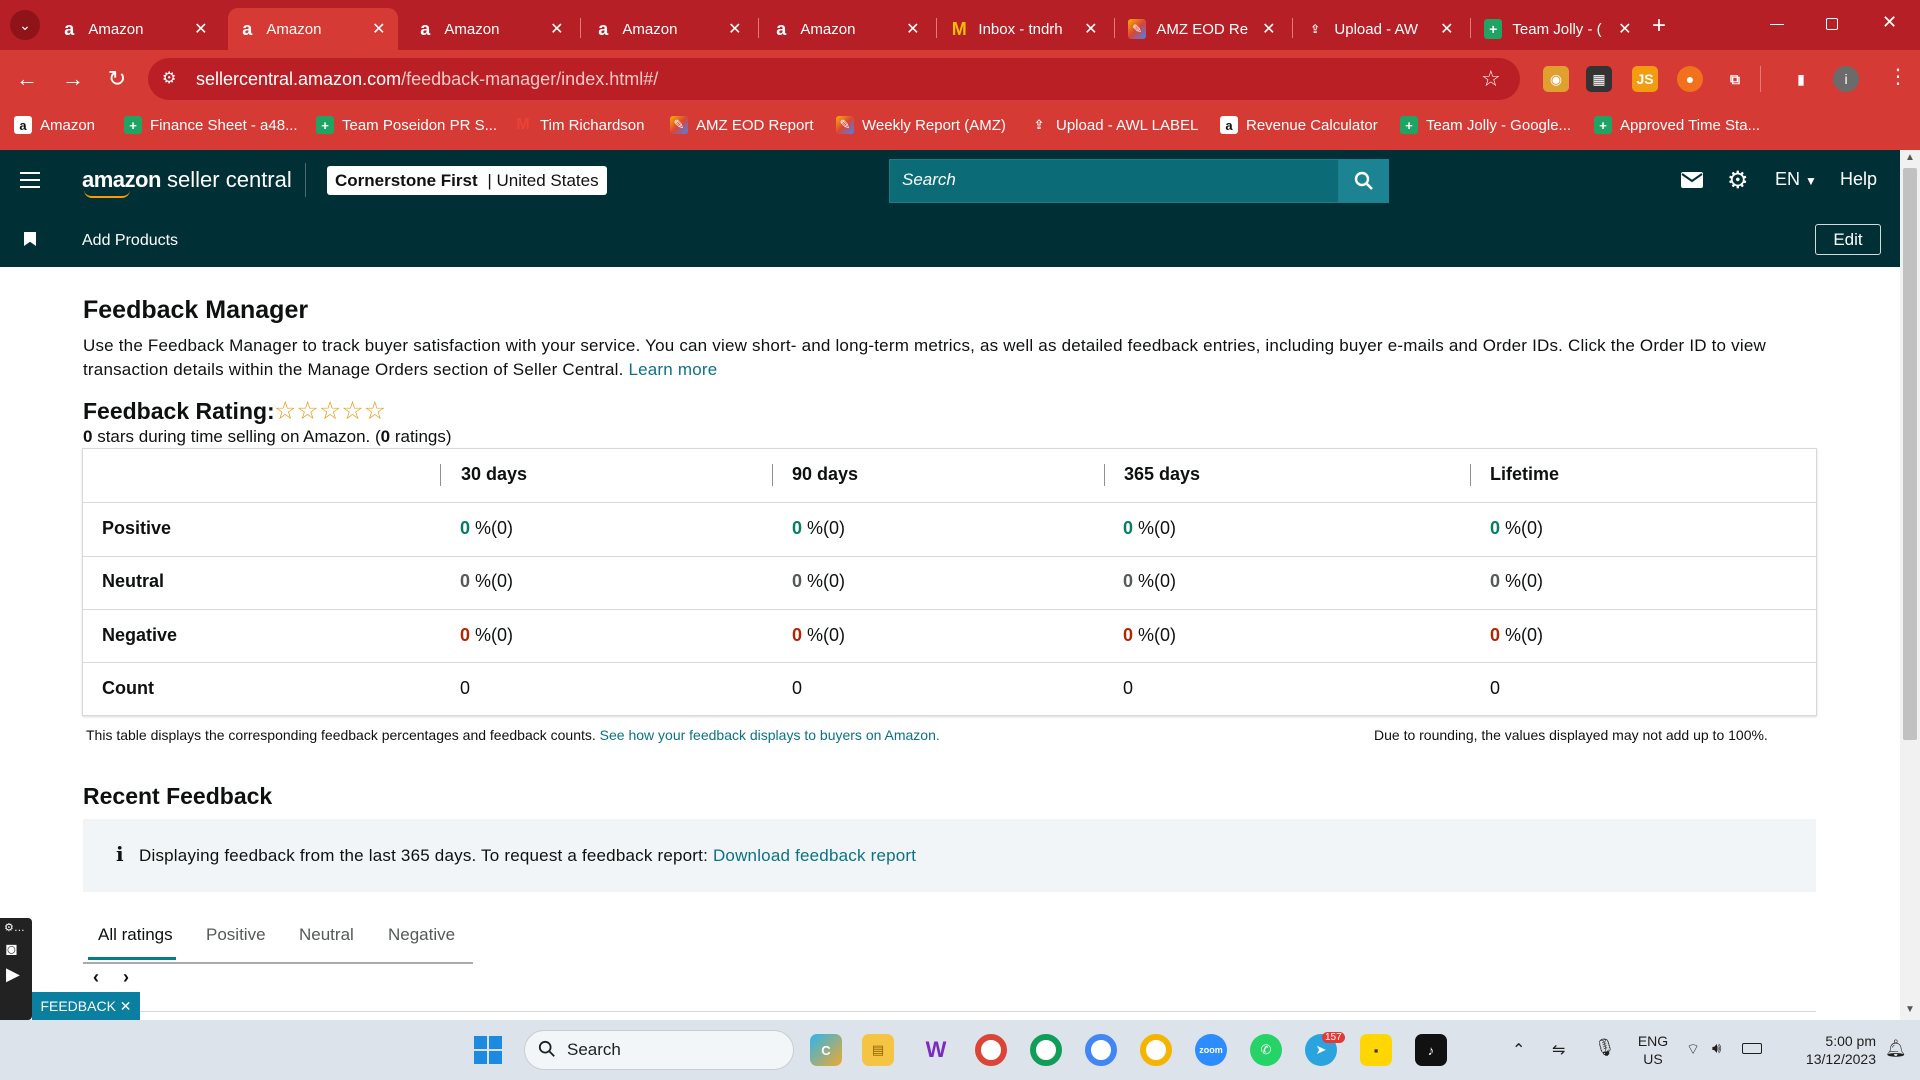  I want to click on restore-icon, so click(1832, 24).